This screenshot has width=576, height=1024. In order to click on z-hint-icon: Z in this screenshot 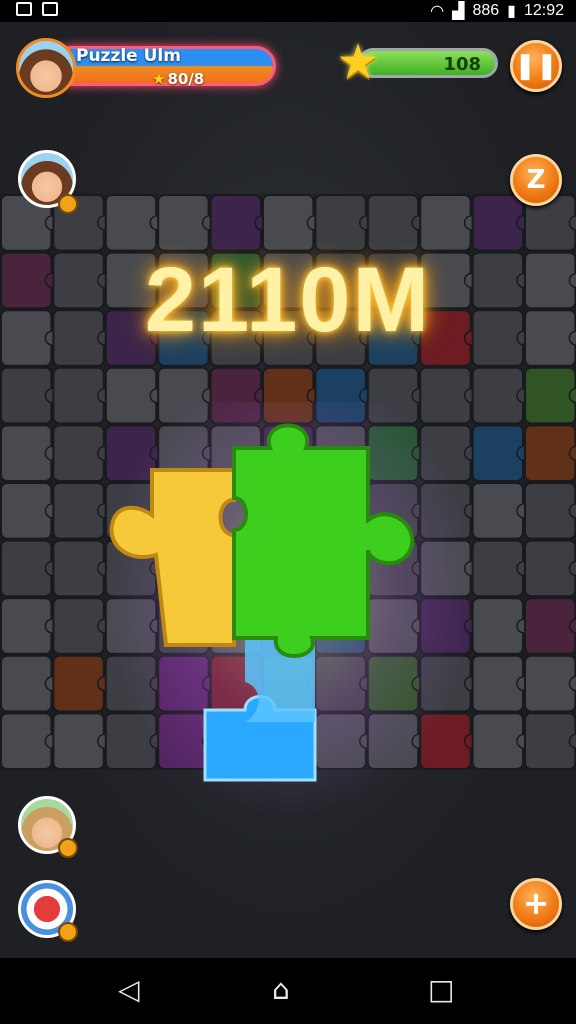, I will do `click(536, 180)`.